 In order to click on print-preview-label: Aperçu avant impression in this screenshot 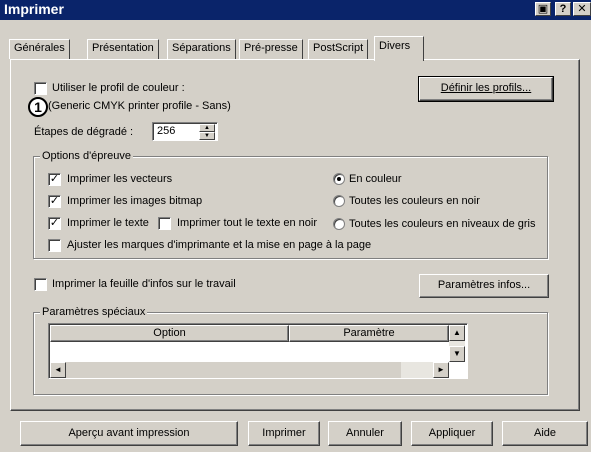, I will do `click(129, 433)`.